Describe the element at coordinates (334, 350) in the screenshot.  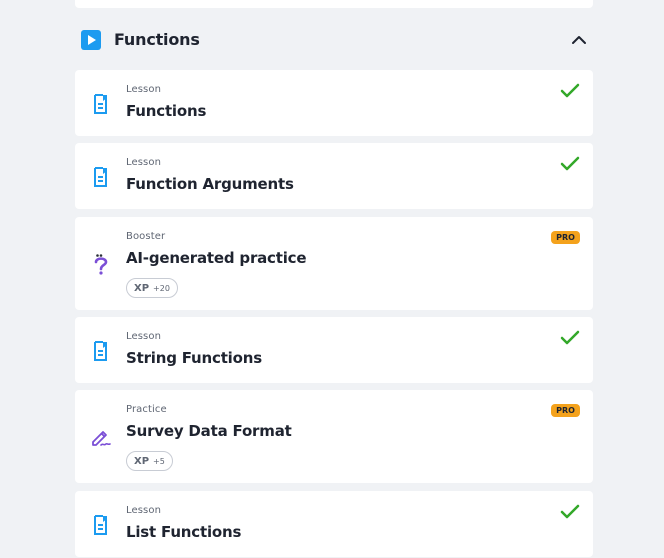
I see `lesson-card: Lesson String Functions` at that location.